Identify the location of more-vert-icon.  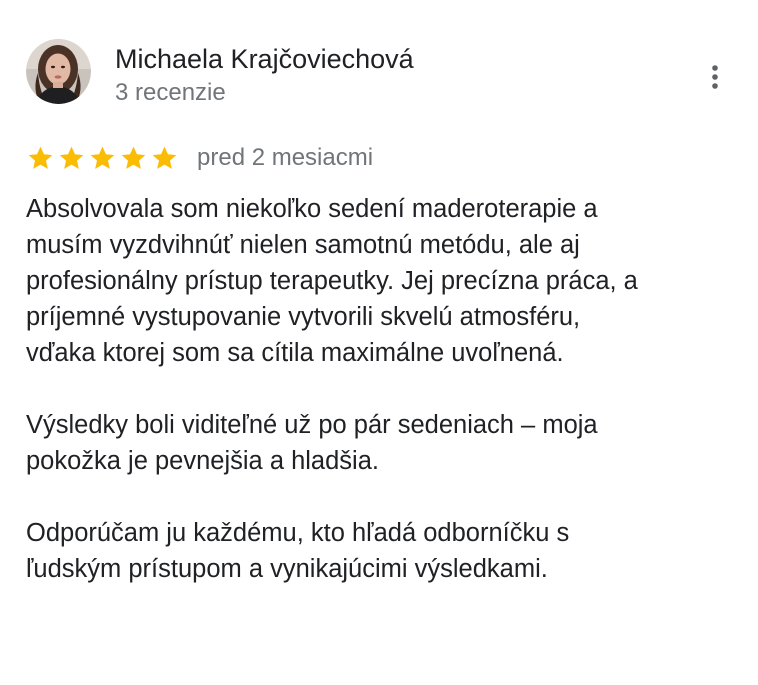
(715, 77).